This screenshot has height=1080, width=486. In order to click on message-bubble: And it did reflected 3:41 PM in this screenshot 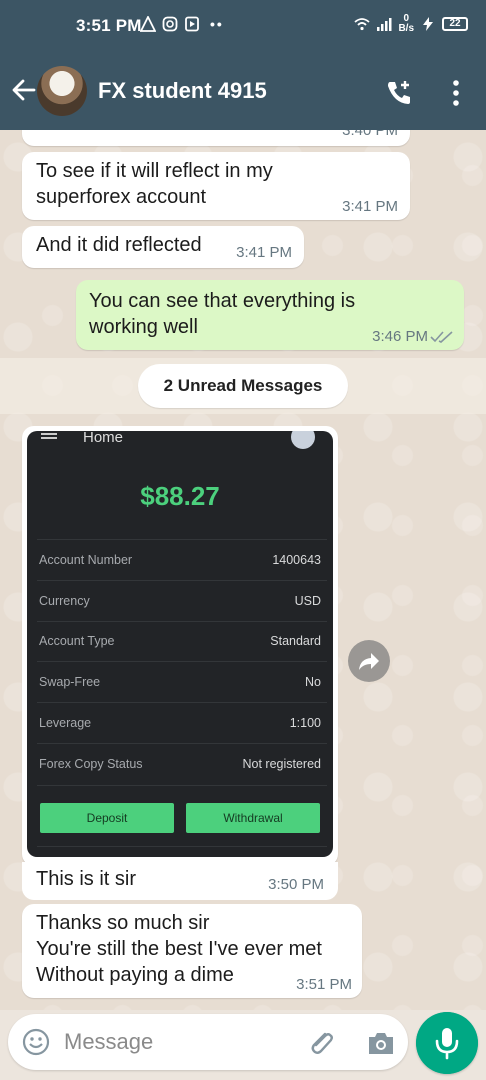, I will do `click(163, 247)`.